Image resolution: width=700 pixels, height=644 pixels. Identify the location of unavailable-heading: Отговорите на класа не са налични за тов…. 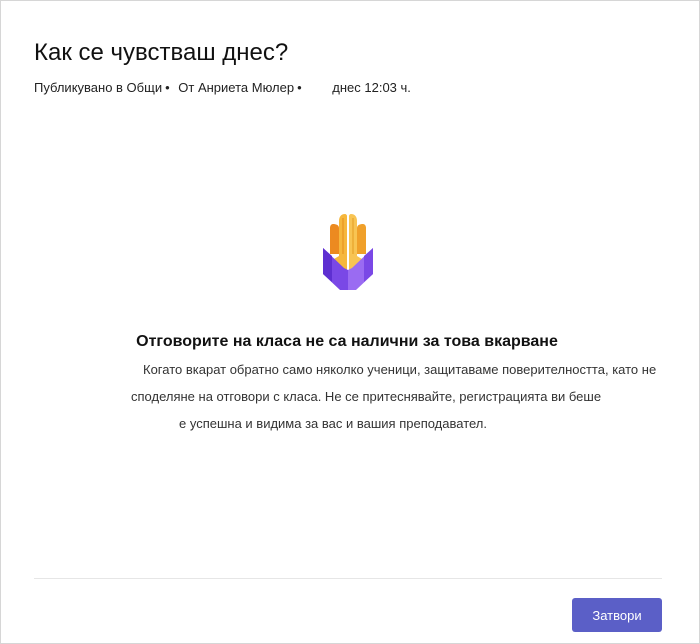
(347, 341).